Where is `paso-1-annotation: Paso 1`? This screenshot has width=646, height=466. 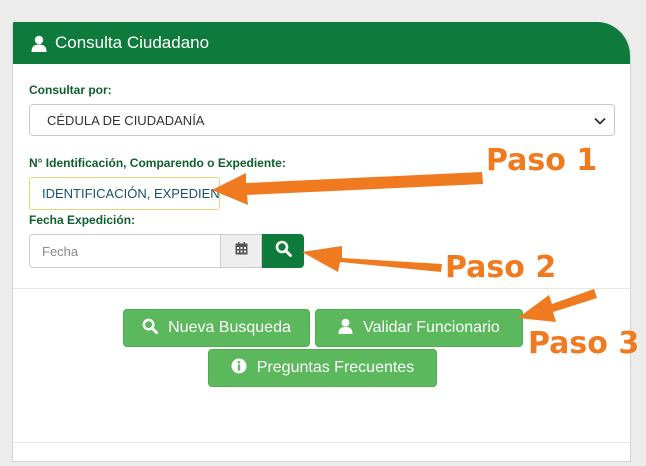 paso-1-annotation: Paso 1 is located at coordinates (542, 160).